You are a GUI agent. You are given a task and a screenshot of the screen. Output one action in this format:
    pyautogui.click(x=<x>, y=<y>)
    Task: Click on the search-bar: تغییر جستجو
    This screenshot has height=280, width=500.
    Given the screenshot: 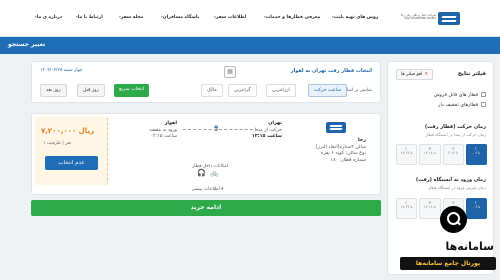 What is the action you would take?
    pyautogui.click(x=250, y=45)
    